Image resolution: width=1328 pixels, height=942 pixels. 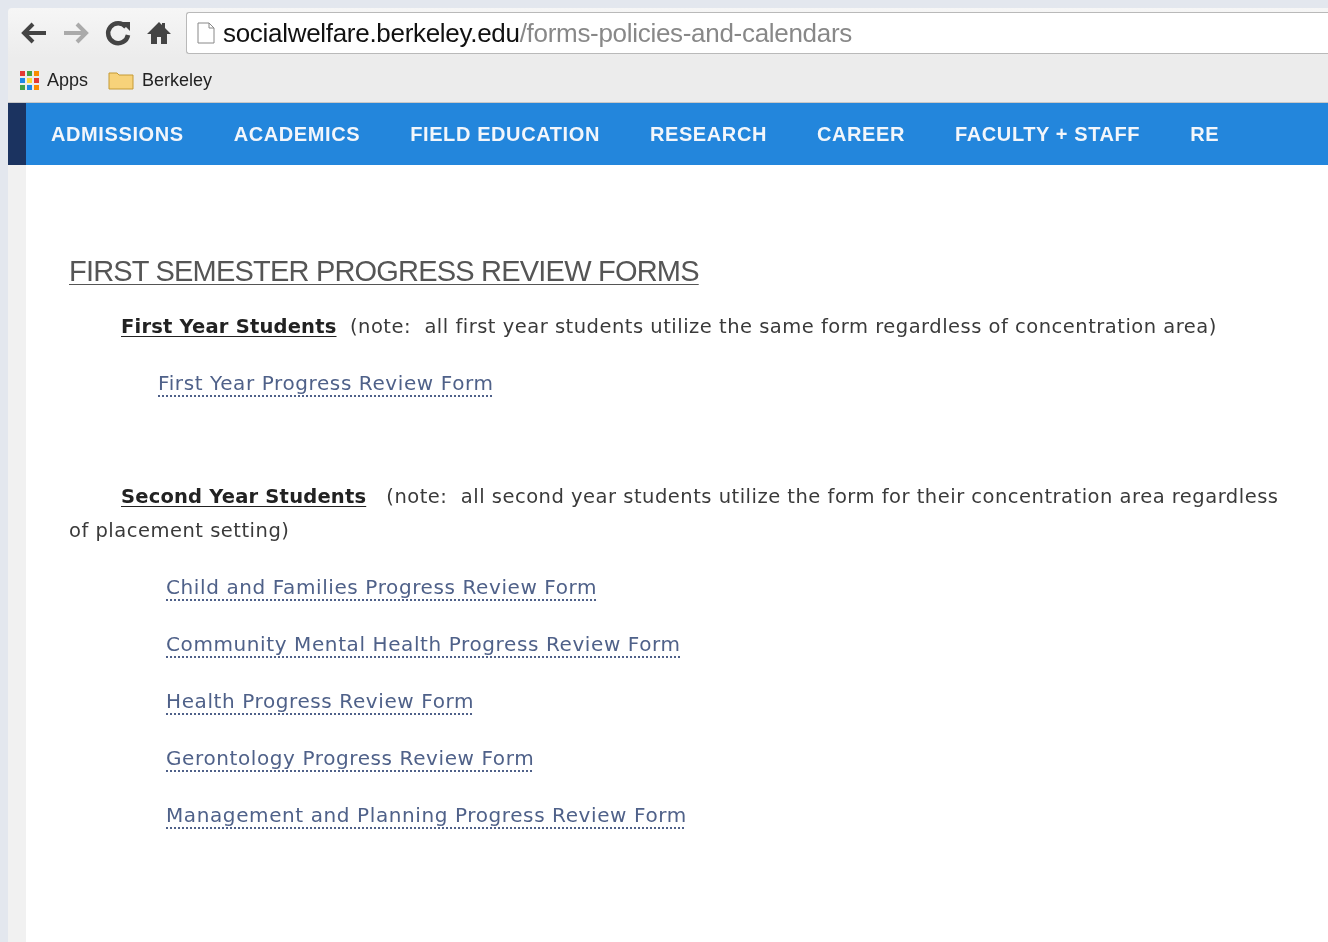 I want to click on form-link: Gerontology Progress Review Form, so click(x=350, y=758).